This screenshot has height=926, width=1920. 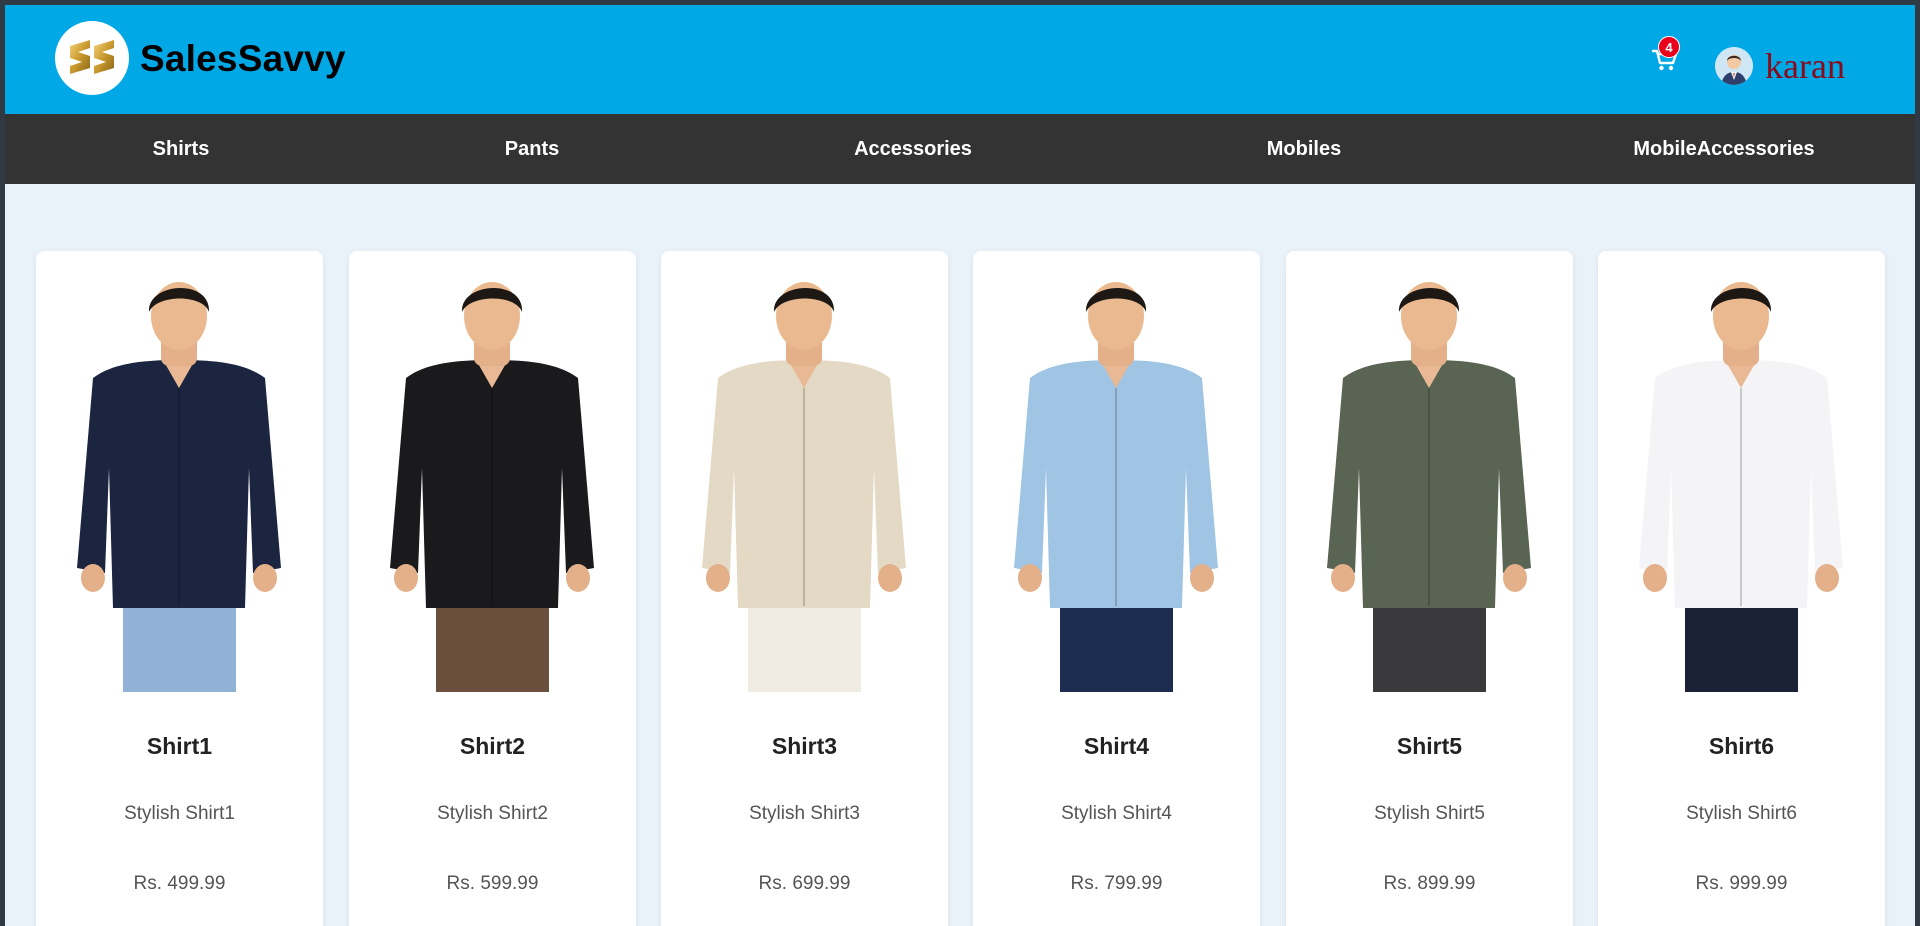 What do you see at coordinates (1116, 883) in the screenshot?
I see `product-price: Rs. 799.99` at bounding box center [1116, 883].